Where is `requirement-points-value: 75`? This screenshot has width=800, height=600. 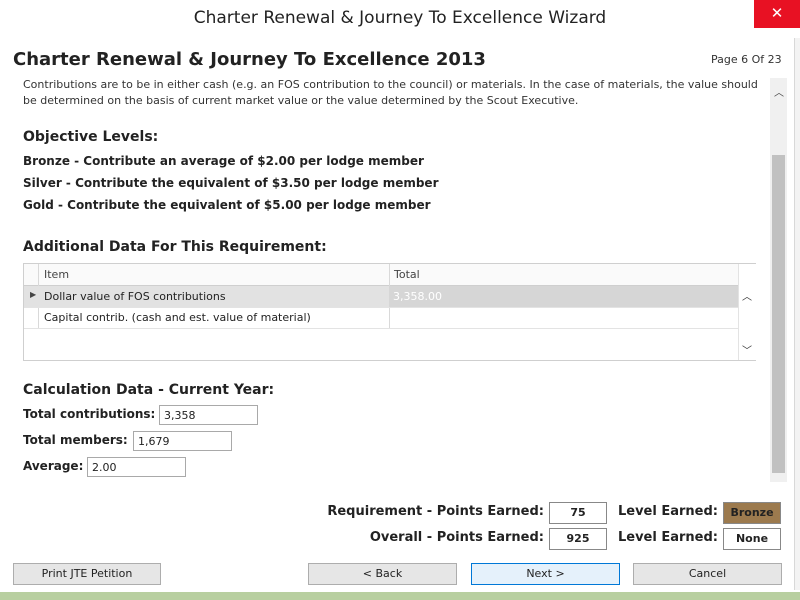 requirement-points-value: 75 is located at coordinates (578, 513).